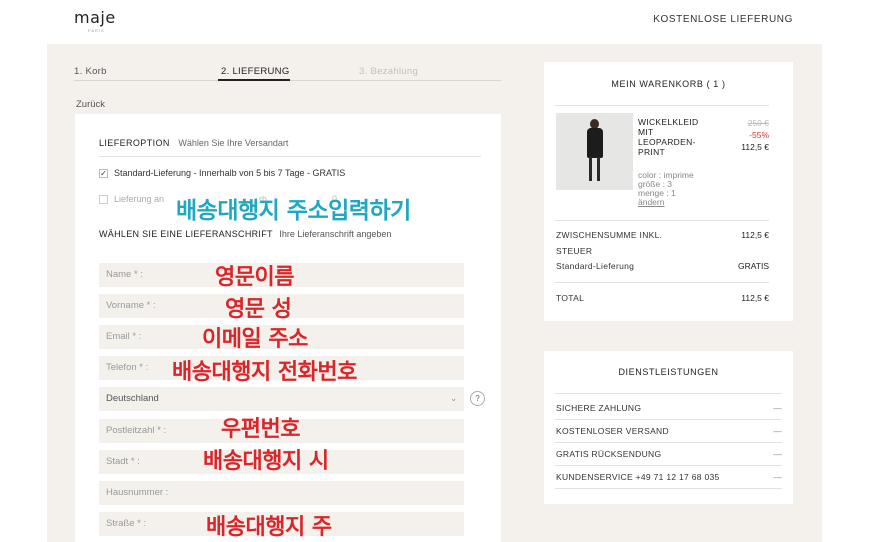  I want to click on subtotal-label: ZWISCHENSUMME INKL., so click(609, 235).